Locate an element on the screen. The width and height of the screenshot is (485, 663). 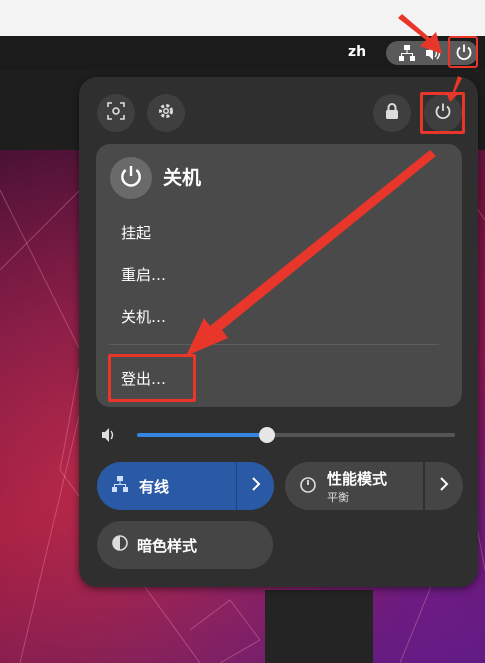
power-submenu-icon is located at coordinates (131, 178).